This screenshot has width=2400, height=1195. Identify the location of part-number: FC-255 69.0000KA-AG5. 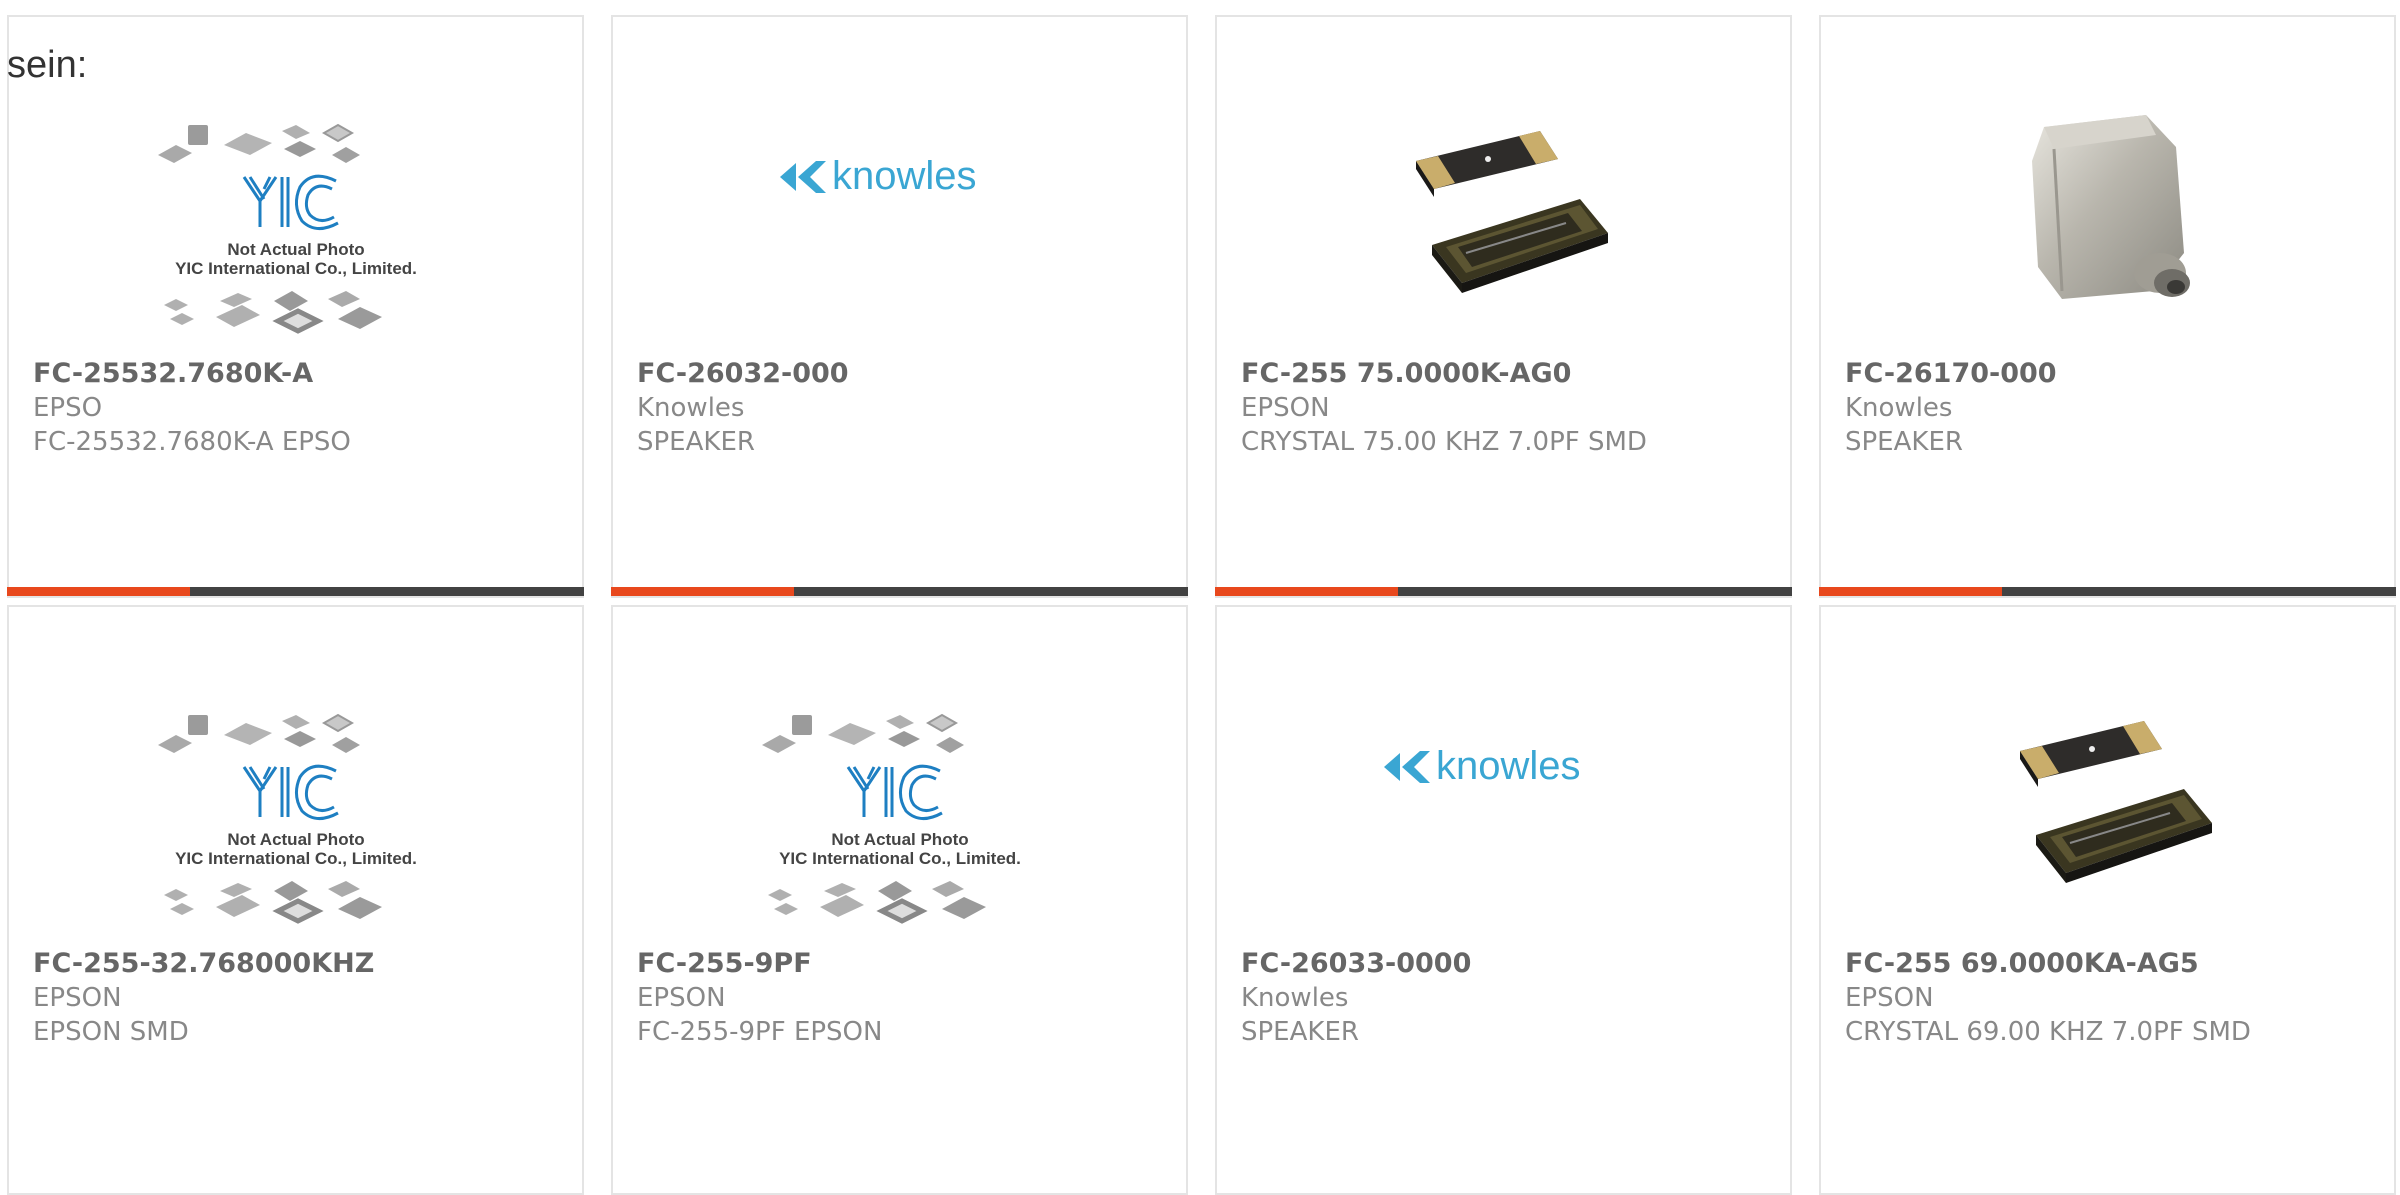
(2113, 964).